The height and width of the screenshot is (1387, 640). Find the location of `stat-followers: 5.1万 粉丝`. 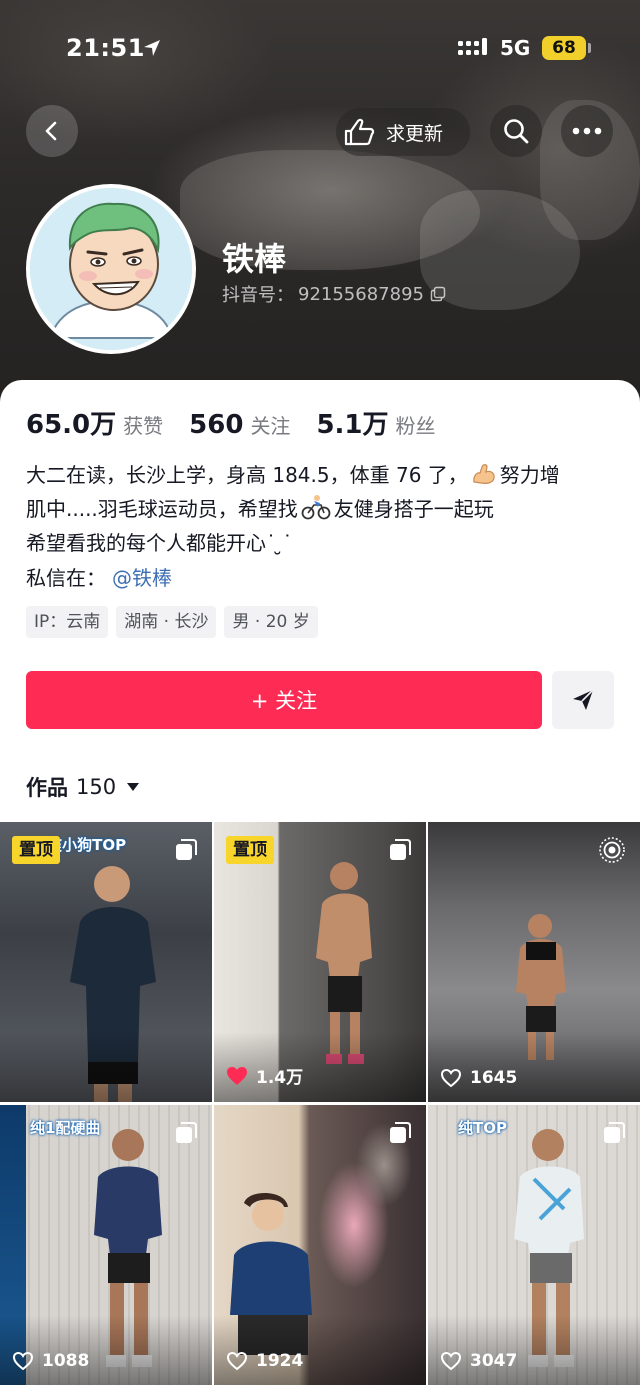

stat-followers: 5.1万 粉丝 is located at coordinates (375, 422).